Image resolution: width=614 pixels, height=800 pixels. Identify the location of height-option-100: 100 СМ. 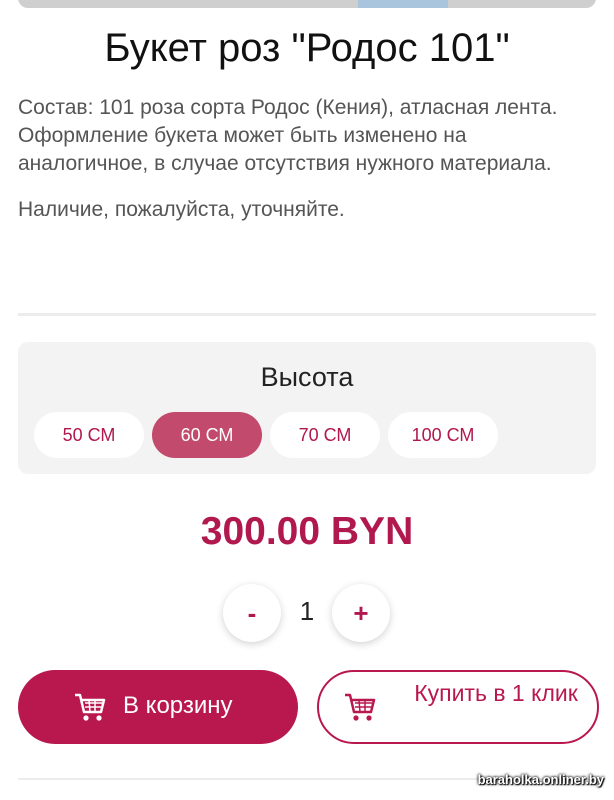
(443, 435).